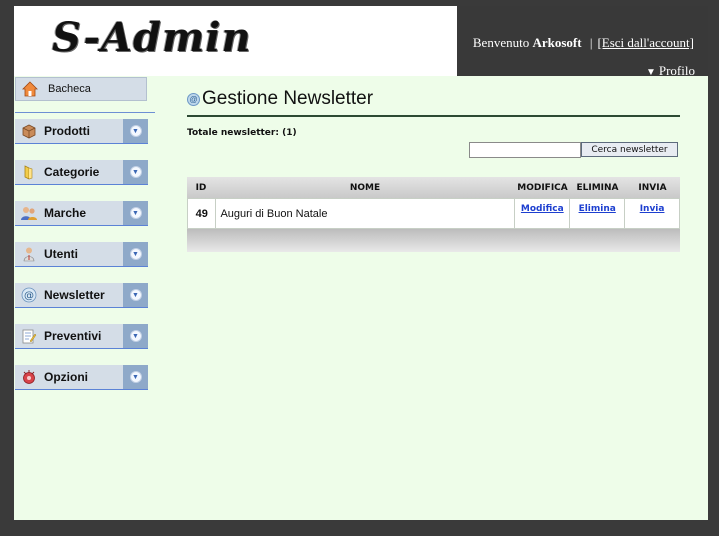  I want to click on sidebar-item-newsletter: @ Newsletter ▼, so click(81, 295).